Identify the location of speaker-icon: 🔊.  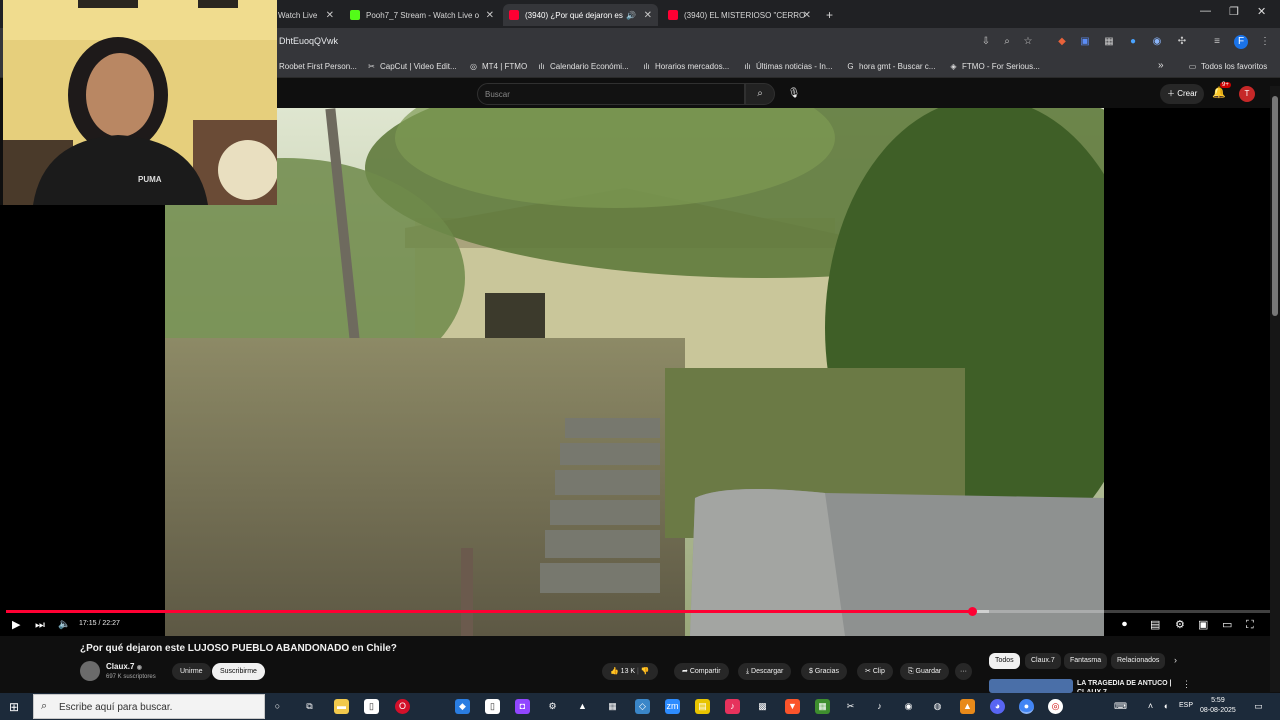
(631, 15).